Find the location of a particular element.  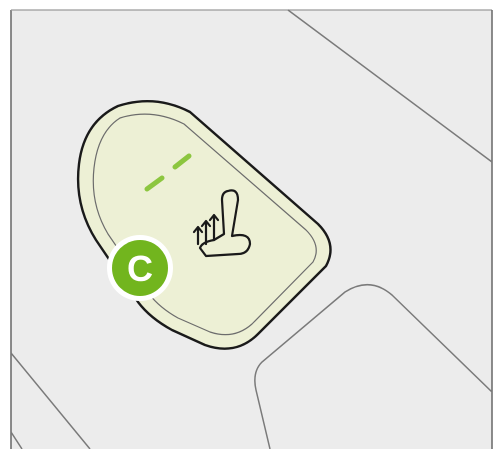

callout-marker-c: C is located at coordinates (140, 268).